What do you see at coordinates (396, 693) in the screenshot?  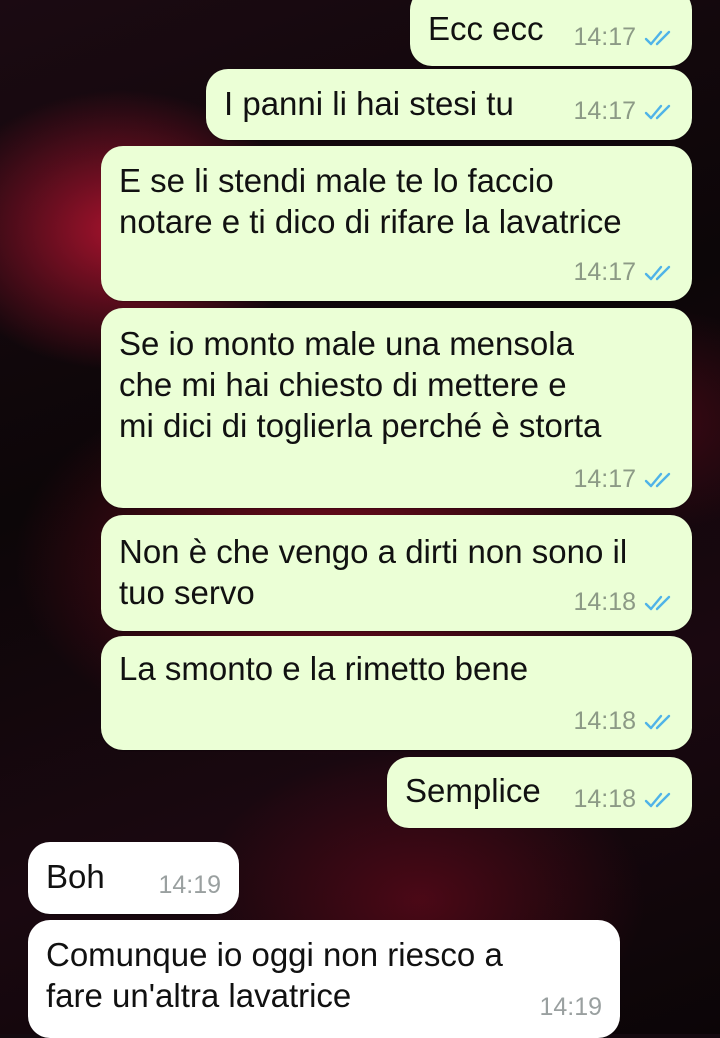 I see `message-bubble-outgoing: La smonto e la rimetto bene 14:18` at bounding box center [396, 693].